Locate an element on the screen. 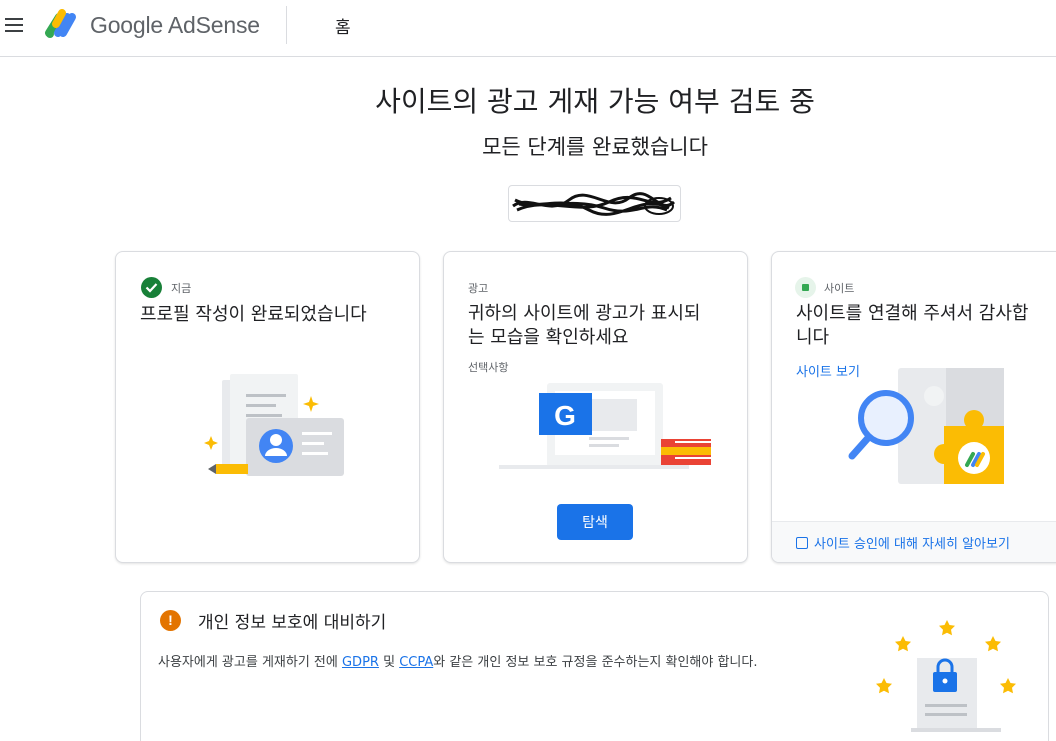 Image resolution: width=1056 pixels, height=741 pixels. optional-label: 선택사항 is located at coordinates (488, 367).